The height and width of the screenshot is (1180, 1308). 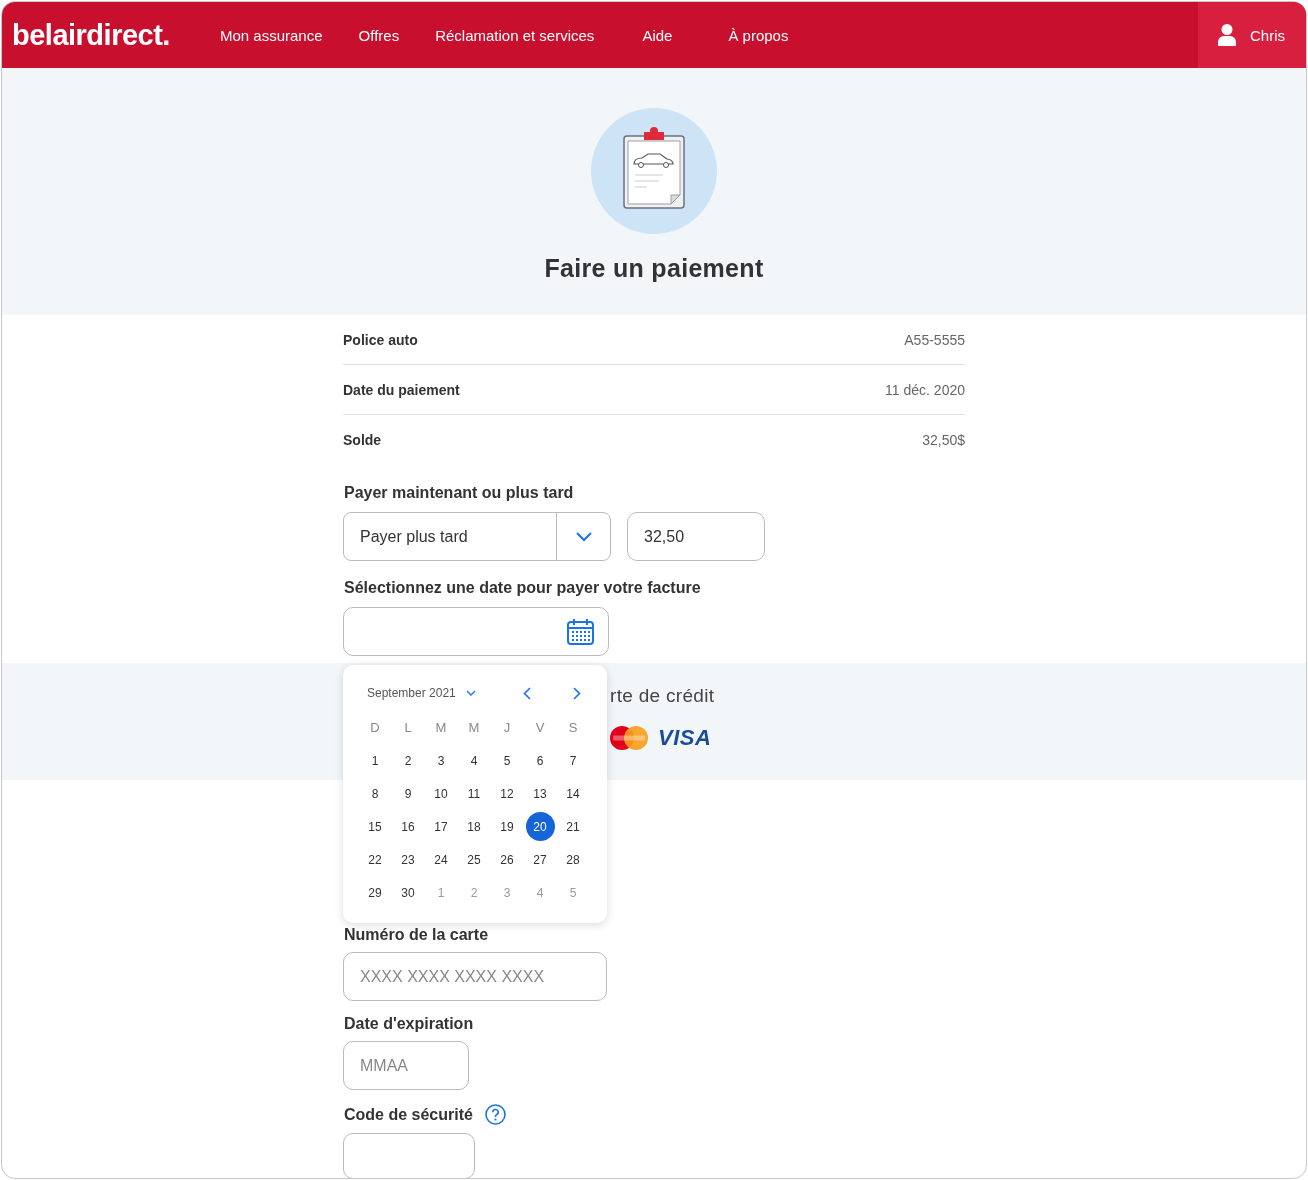 What do you see at coordinates (540, 760) in the screenshot?
I see `calendar-day: 6` at bounding box center [540, 760].